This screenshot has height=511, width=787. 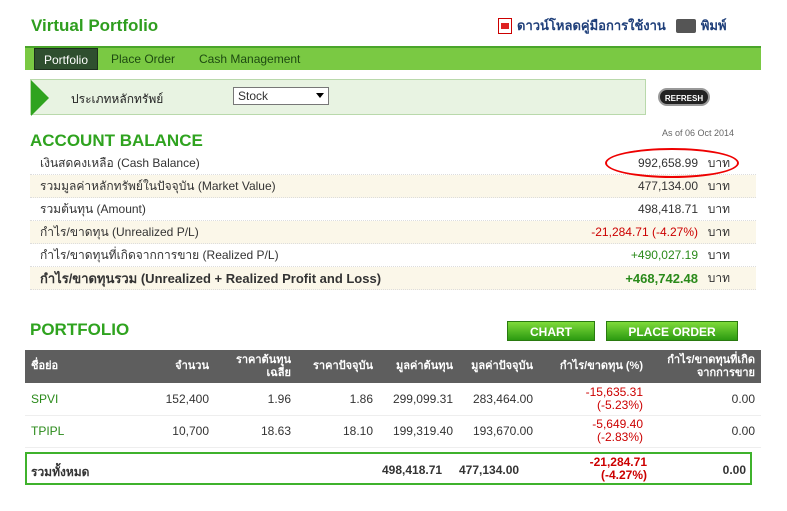 I want to click on pl-percent: (-2.83%), so click(x=619, y=437).